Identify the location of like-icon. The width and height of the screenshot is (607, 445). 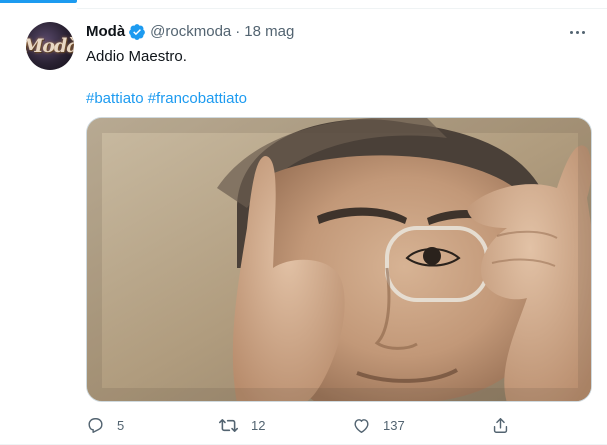
(361, 425).